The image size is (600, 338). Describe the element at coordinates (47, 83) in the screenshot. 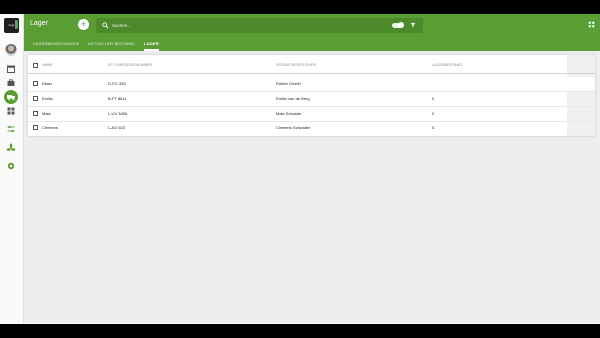

I see `cell-name: Kilian` at that location.